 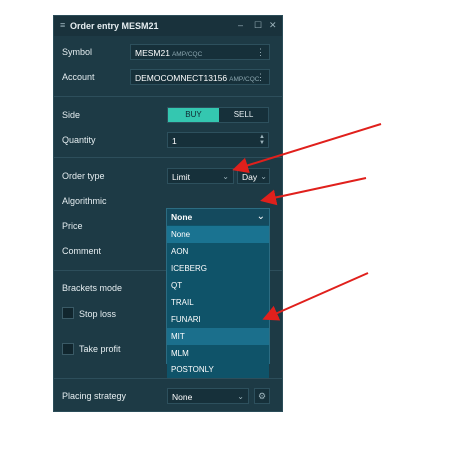 What do you see at coordinates (313, 191) in the screenshot?
I see `arrow-to-algorithmic` at bounding box center [313, 191].